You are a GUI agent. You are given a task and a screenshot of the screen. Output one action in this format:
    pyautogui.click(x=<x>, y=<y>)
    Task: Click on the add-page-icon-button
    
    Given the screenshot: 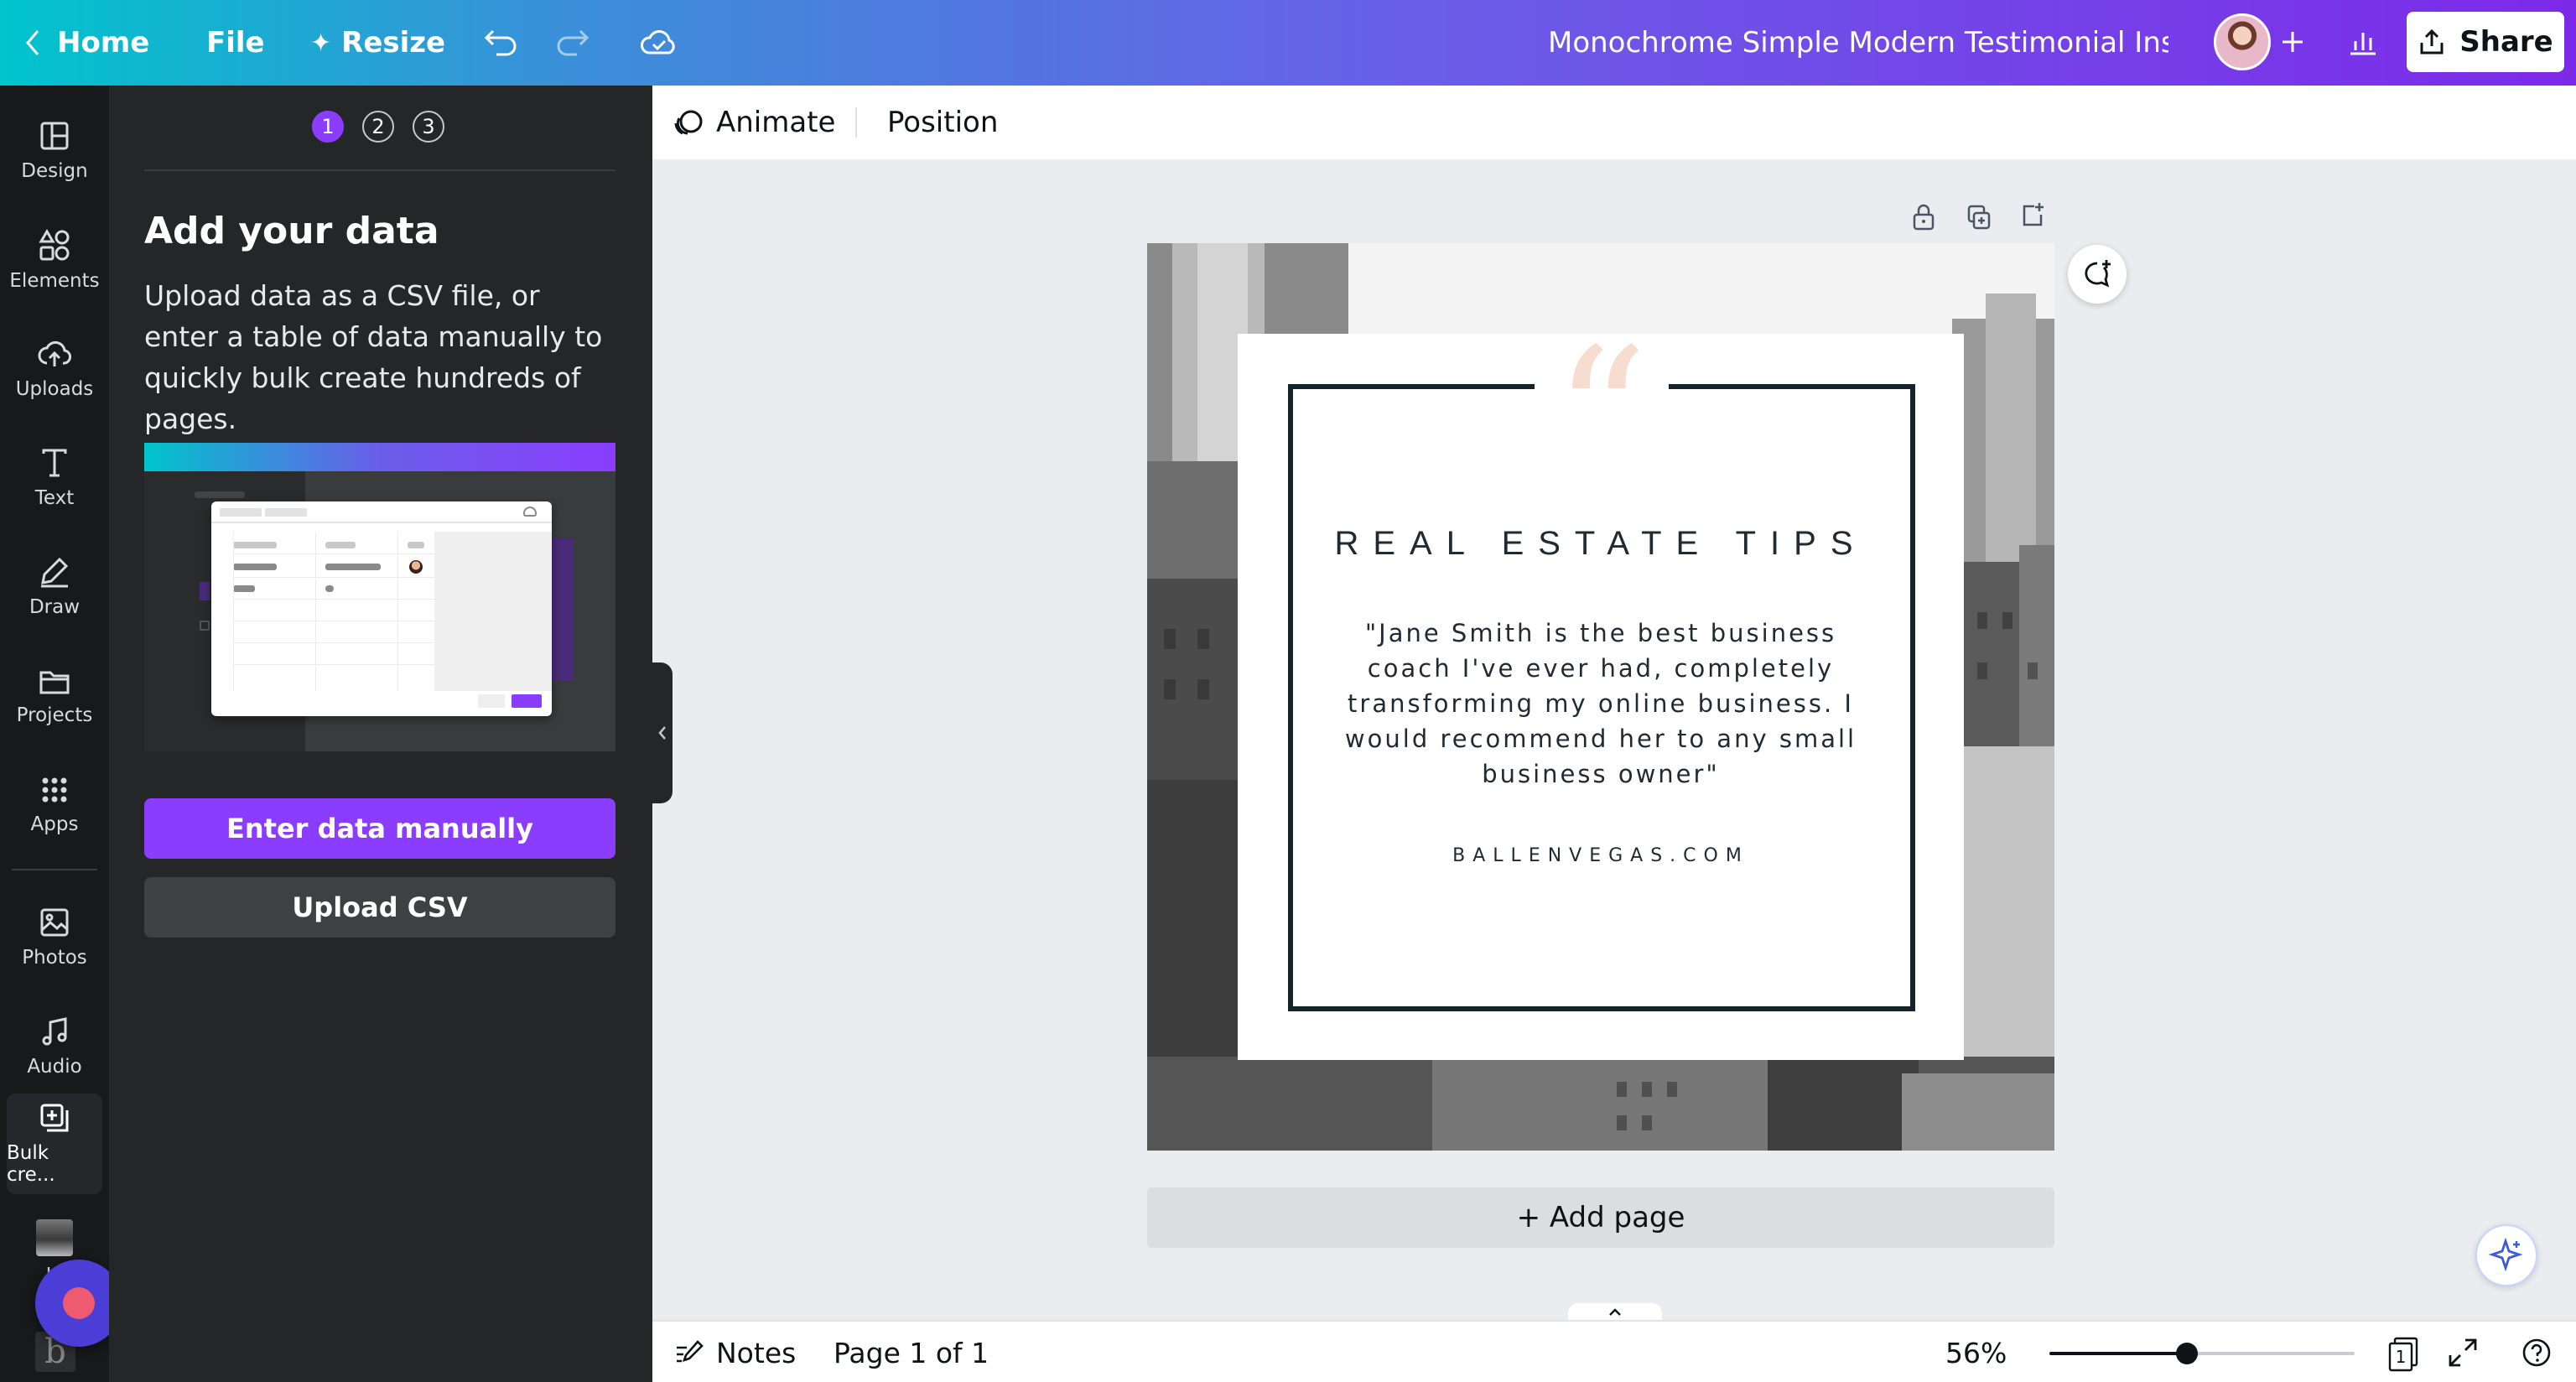 What is the action you would take?
    pyautogui.click(x=2032, y=215)
    